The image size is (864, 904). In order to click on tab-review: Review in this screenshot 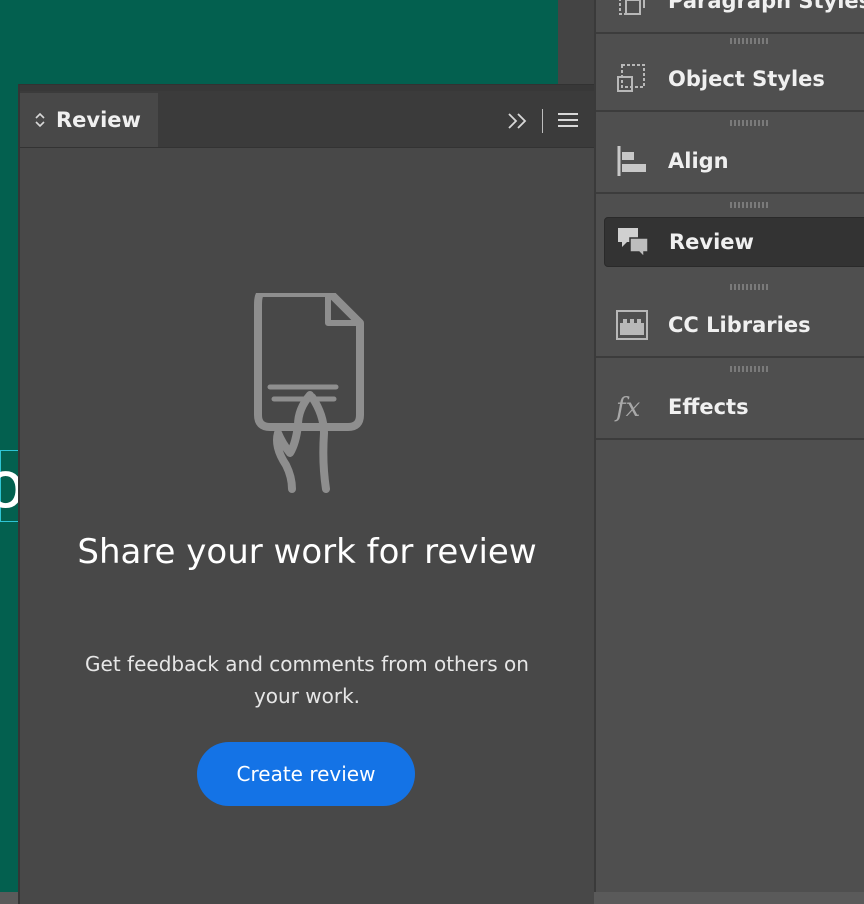, I will do `click(89, 120)`.